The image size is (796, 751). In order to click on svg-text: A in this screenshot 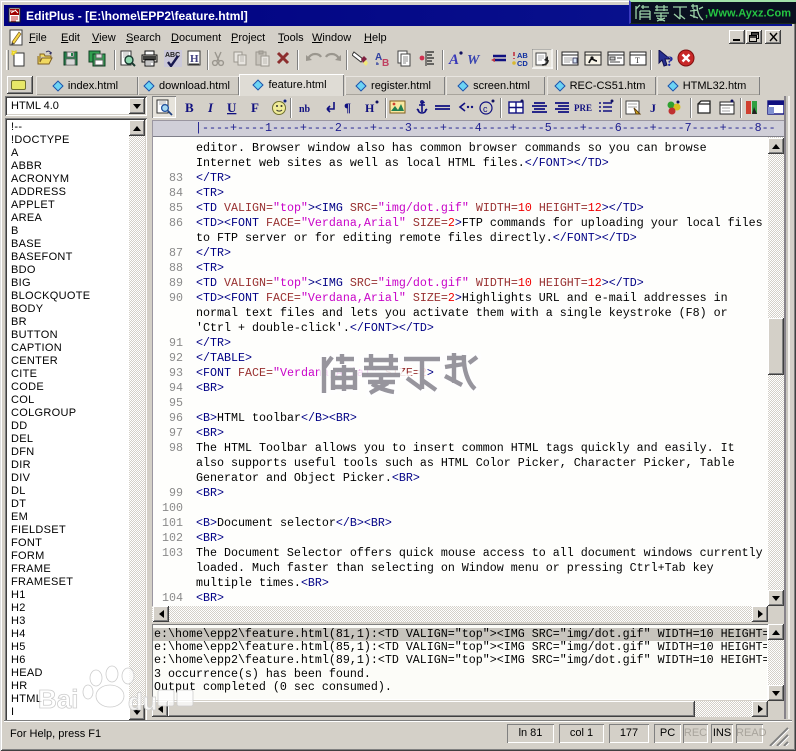, I will do `click(453, 59)`.